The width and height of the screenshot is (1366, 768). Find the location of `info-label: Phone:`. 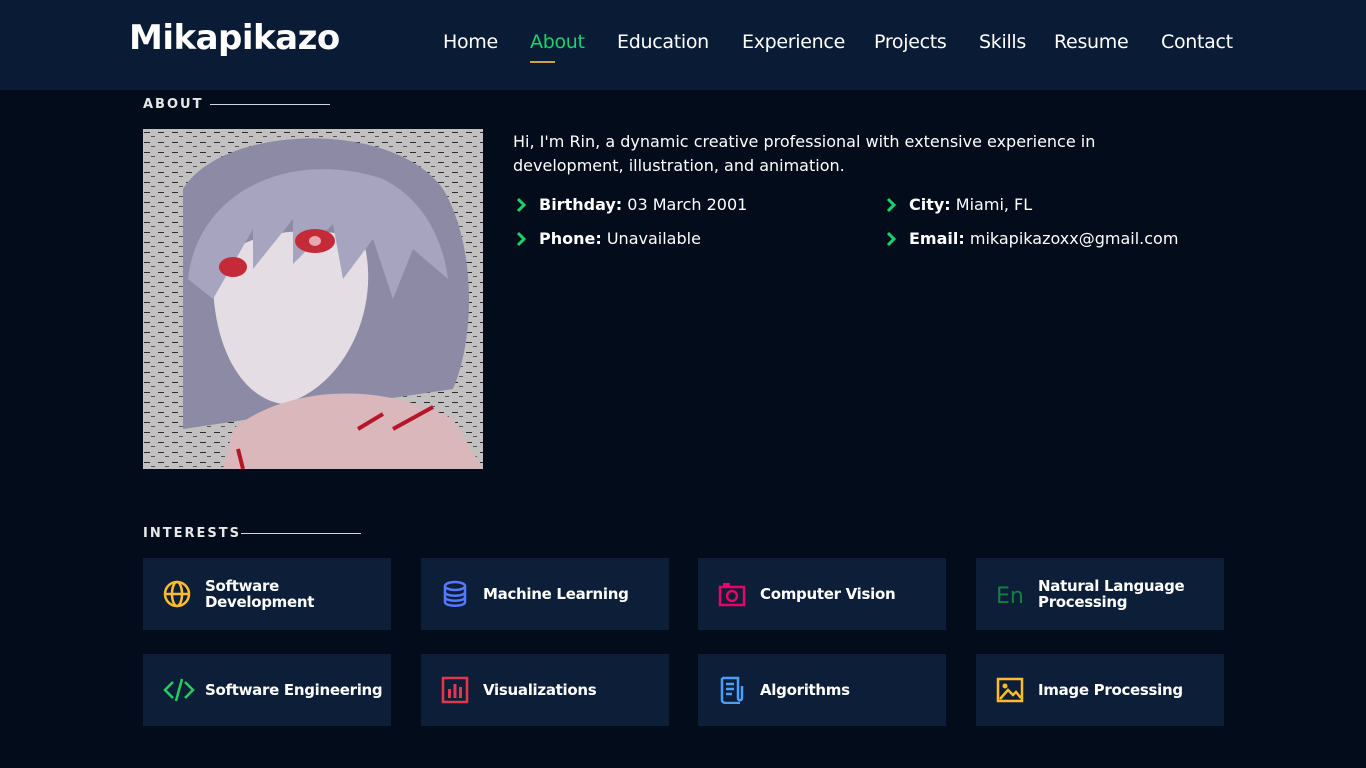

info-label: Phone: is located at coordinates (570, 238).